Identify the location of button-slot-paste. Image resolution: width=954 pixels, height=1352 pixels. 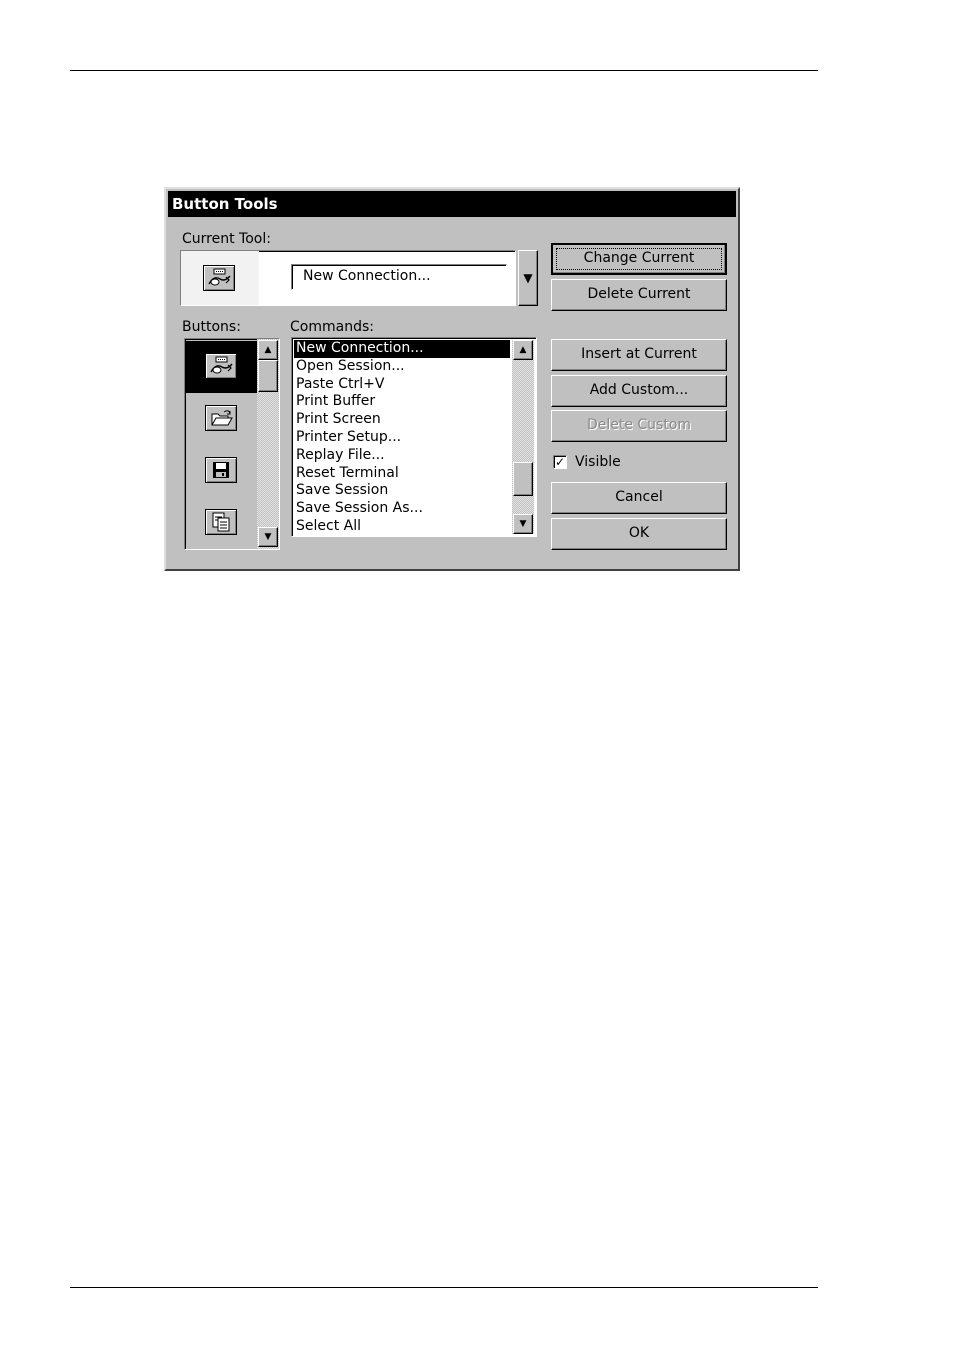
(221, 523).